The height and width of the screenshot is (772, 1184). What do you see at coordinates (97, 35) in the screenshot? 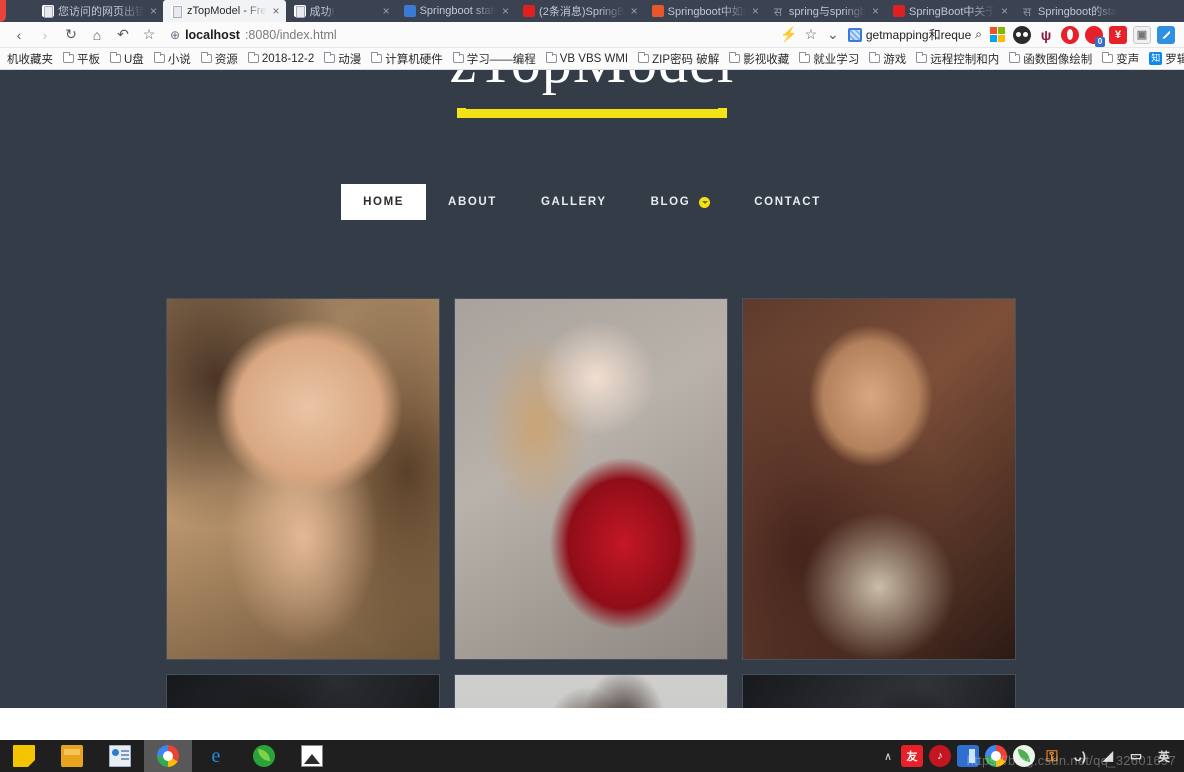
I see `home-icon: ⌂` at bounding box center [97, 35].